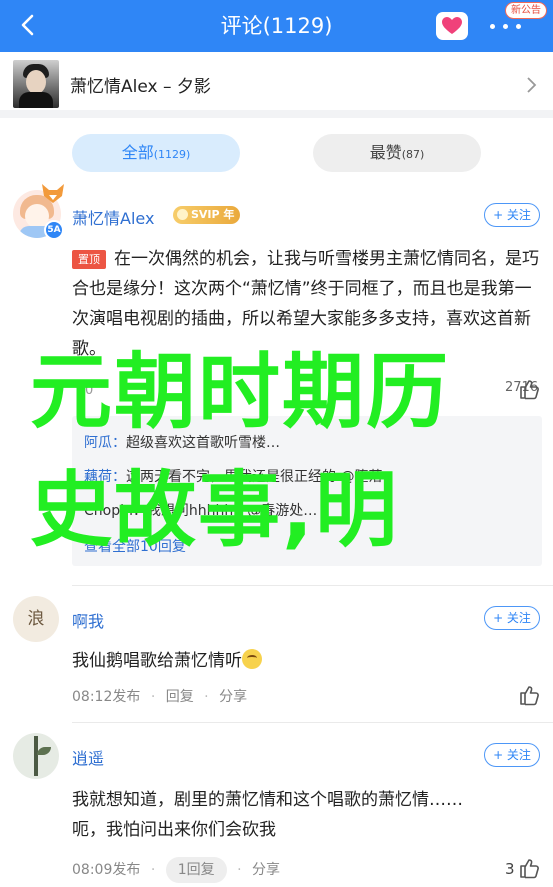 Image resolution: width=553 pixels, height=887 pixels. Describe the element at coordinates (140, 87) in the screenshot. I see `work-title: 萧忆情Alex – 夕影` at that location.